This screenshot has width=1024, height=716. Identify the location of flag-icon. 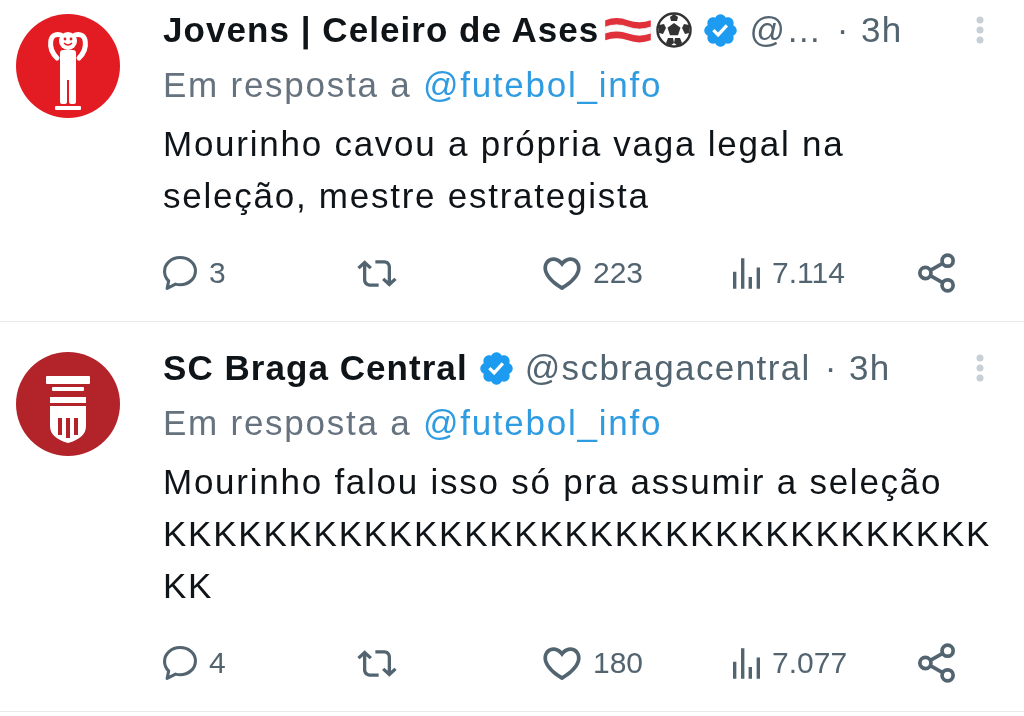
(628, 30).